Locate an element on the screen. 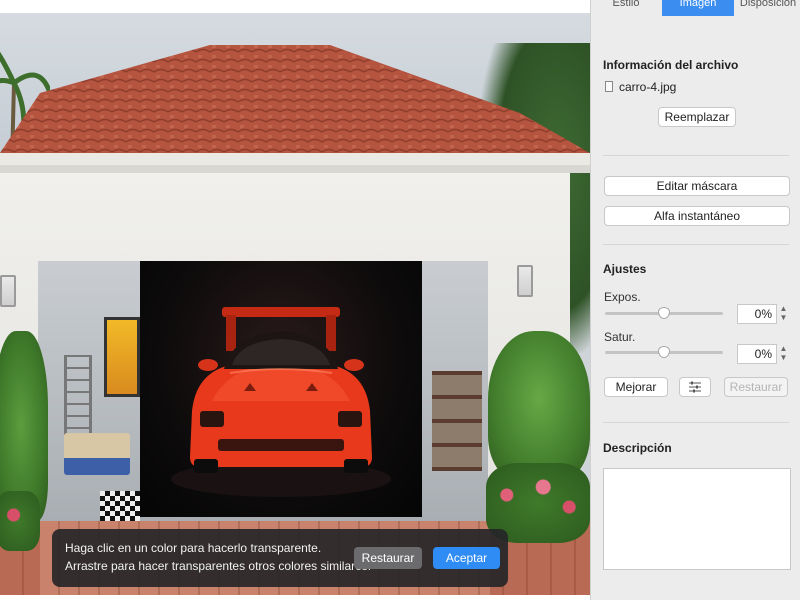  exposure-stepper-icon: ▲ ▼ is located at coordinates (783, 314).